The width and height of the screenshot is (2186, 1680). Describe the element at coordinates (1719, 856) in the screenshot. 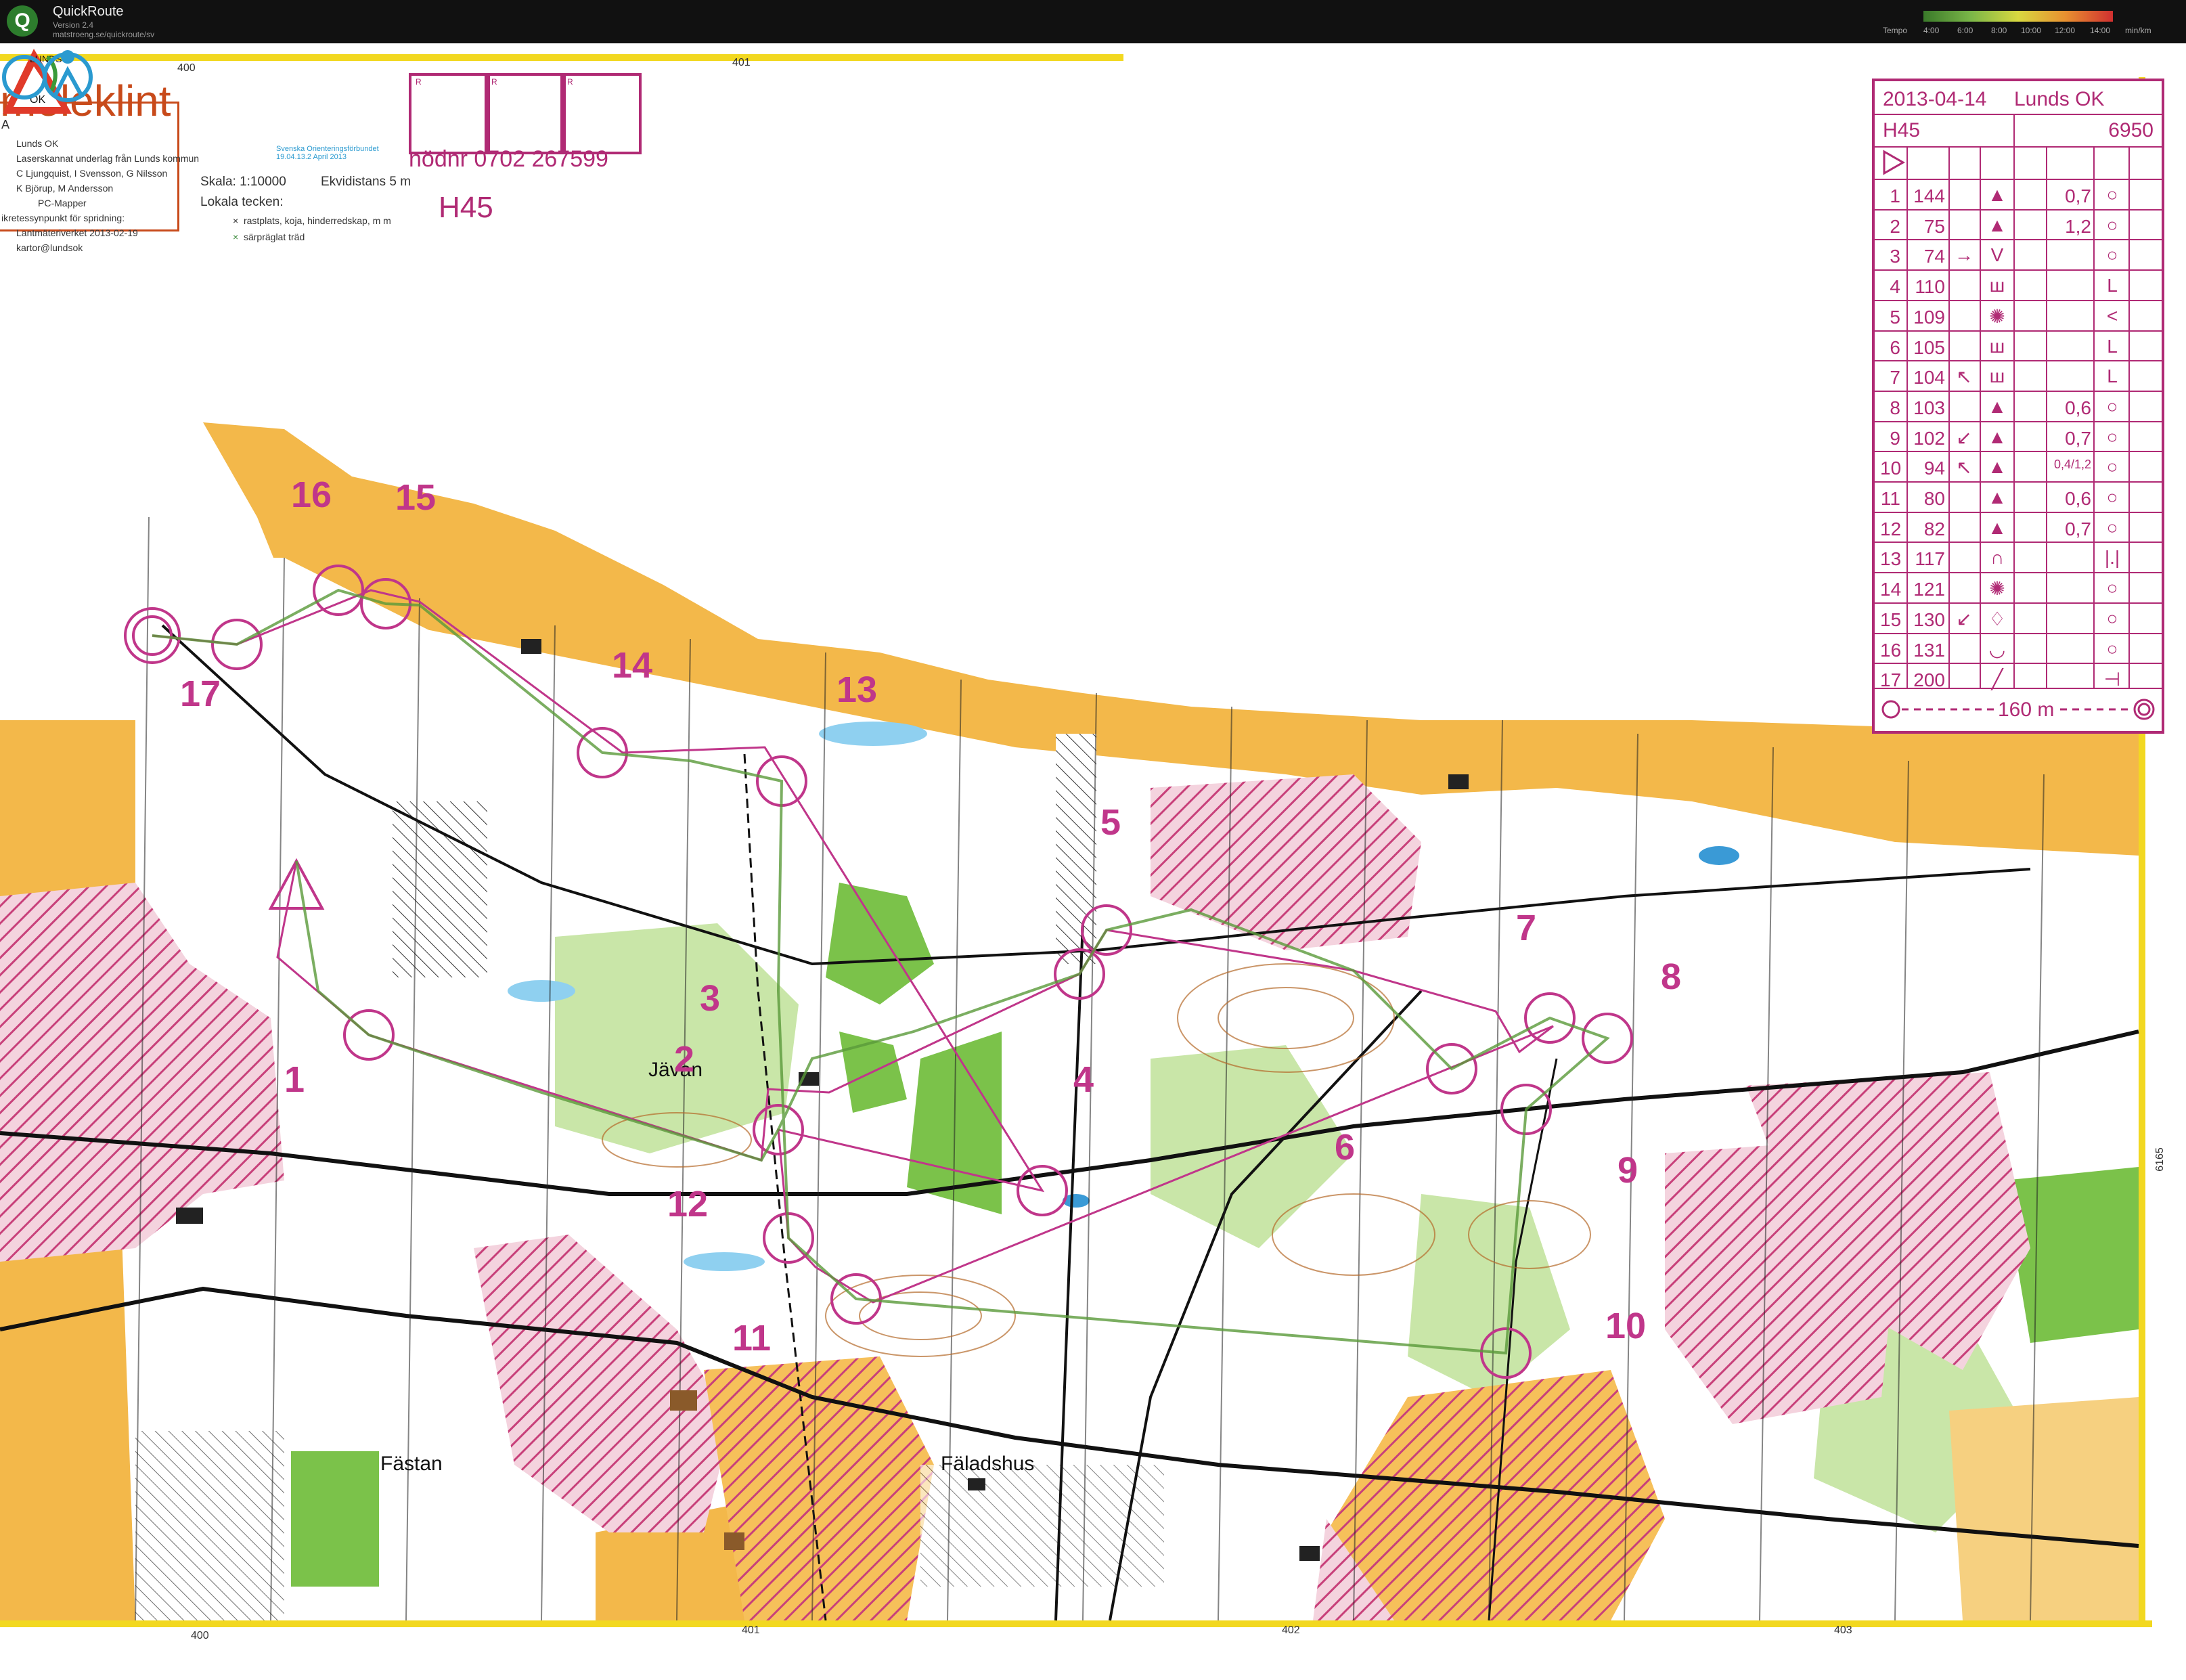

I see `pond` at that location.